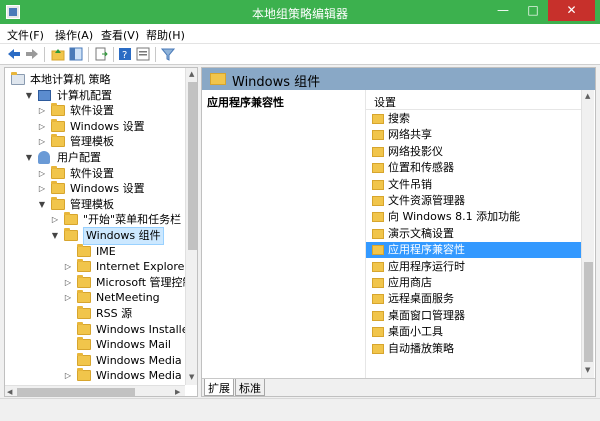 The width and height of the screenshot is (600, 421). What do you see at coordinates (473, 100) in the screenshot?
I see `column-header-setting: 设置` at bounding box center [473, 100].